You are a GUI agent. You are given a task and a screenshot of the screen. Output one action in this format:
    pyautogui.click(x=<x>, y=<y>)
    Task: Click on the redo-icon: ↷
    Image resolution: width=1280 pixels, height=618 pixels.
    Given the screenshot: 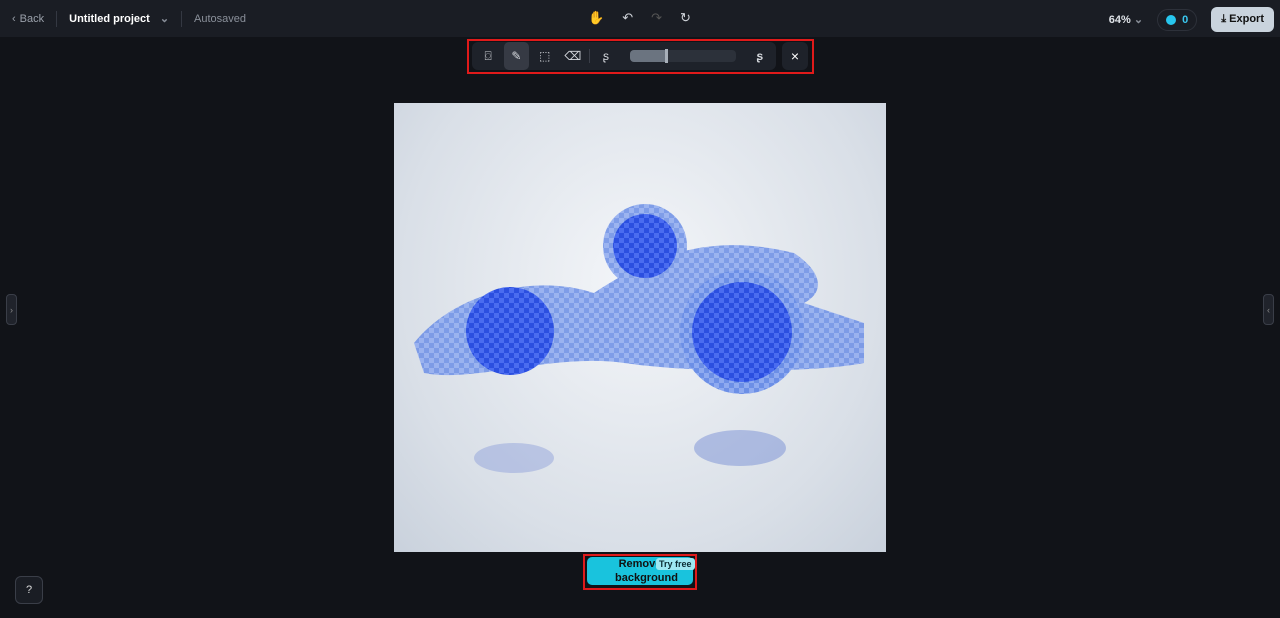 What is the action you would take?
    pyautogui.click(x=656, y=18)
    